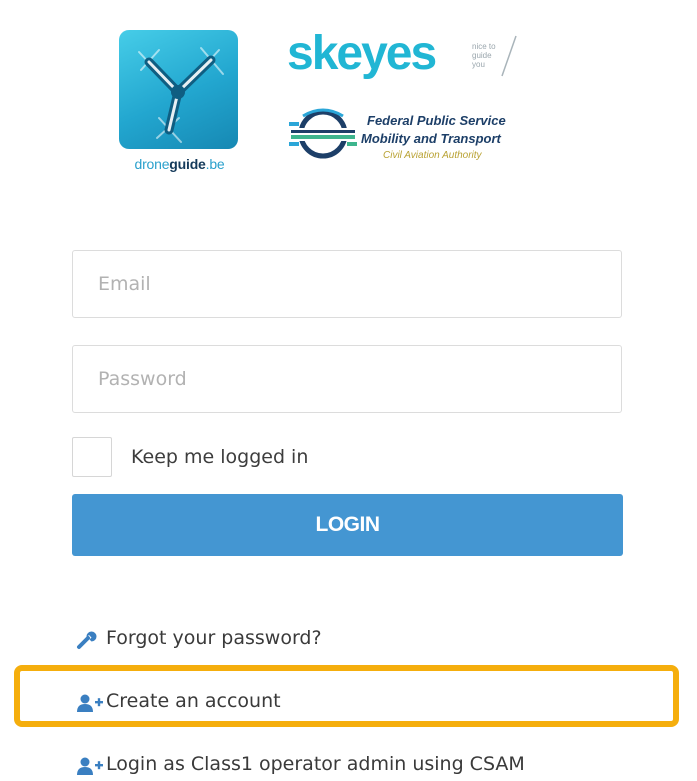 This screenshot has height=781, width=697. Describe the element at coordinates (87, 640) in the screenshot. I see `wrench-icon` at that location.